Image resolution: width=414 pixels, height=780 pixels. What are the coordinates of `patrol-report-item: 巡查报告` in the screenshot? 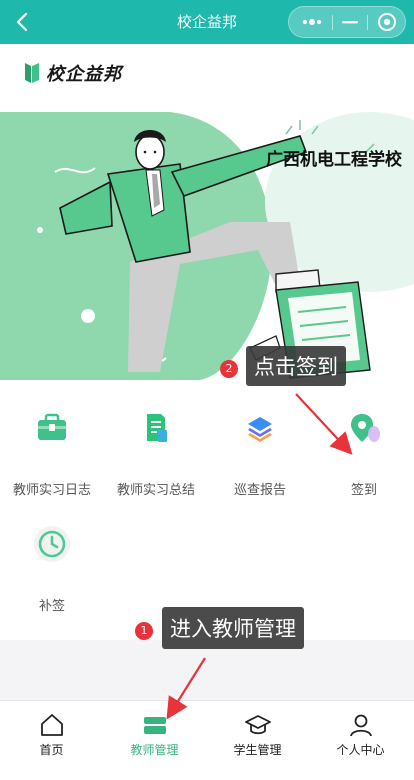 It's located at (260, 447).